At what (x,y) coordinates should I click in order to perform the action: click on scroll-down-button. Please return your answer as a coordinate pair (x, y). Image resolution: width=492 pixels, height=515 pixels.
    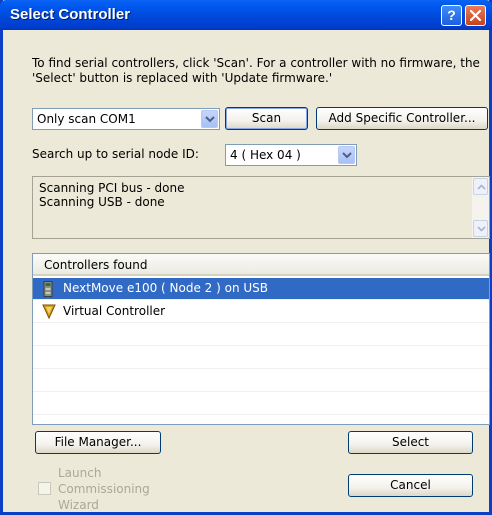
    Looking at the image, I should click on (480, 228).